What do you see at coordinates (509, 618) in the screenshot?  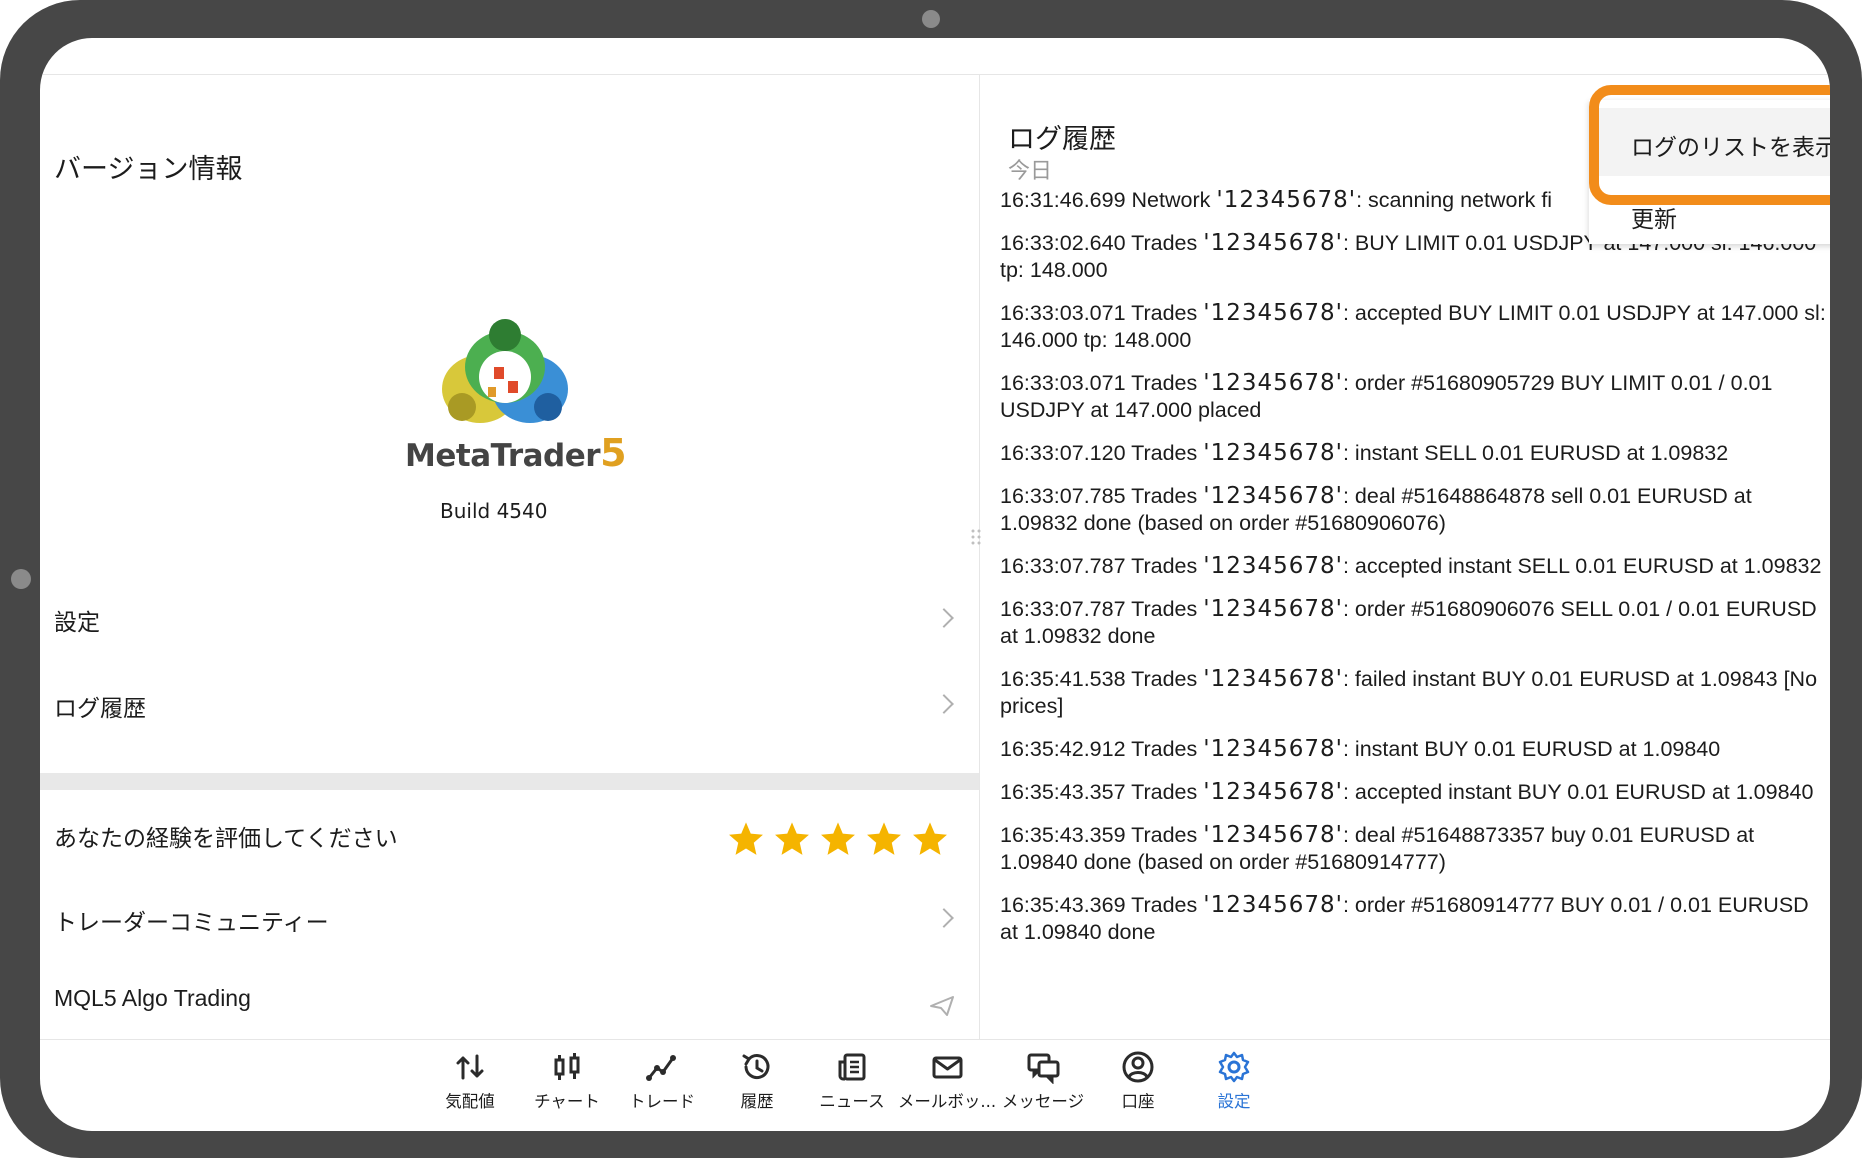 I see `settings-row: 設定` at bounding box center [509, 618].